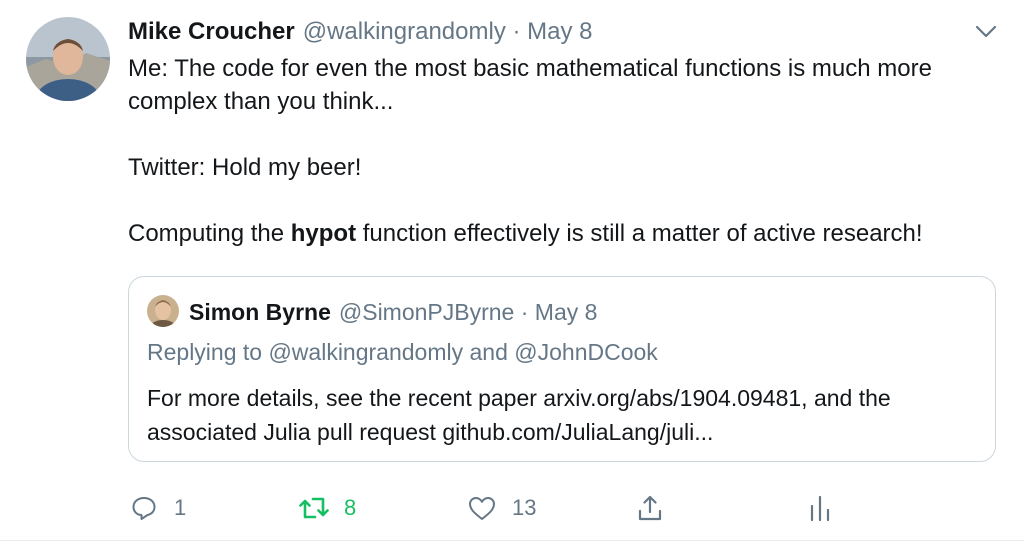 Image resolution: width=1024 pixels, height=553 pixels. I want to click on analytics-icon, so click(820, 508).